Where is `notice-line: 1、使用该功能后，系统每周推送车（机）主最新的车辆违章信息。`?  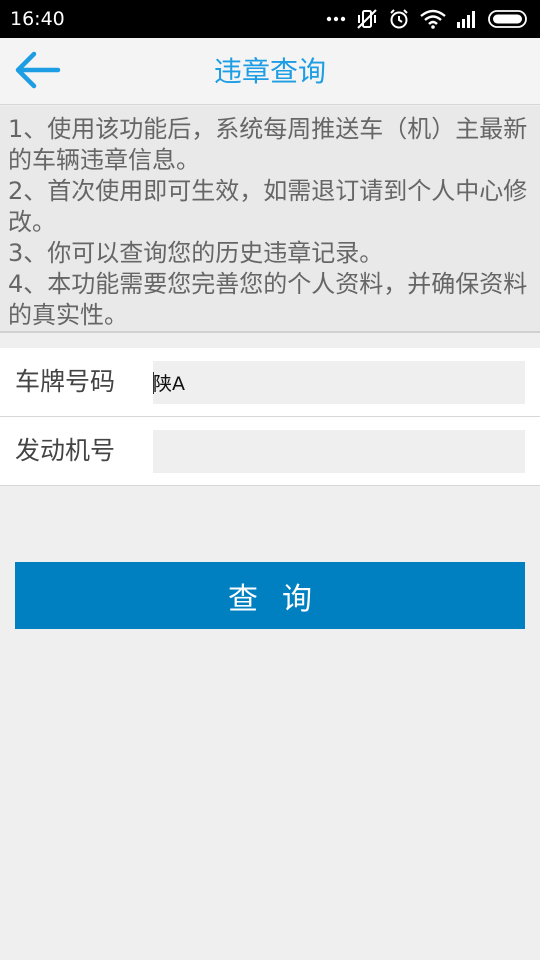 notice-line: 1、使用该功能后，系统每周推送车（机）主最新的车辆违章信息。 is located at coordinates (268, 144).